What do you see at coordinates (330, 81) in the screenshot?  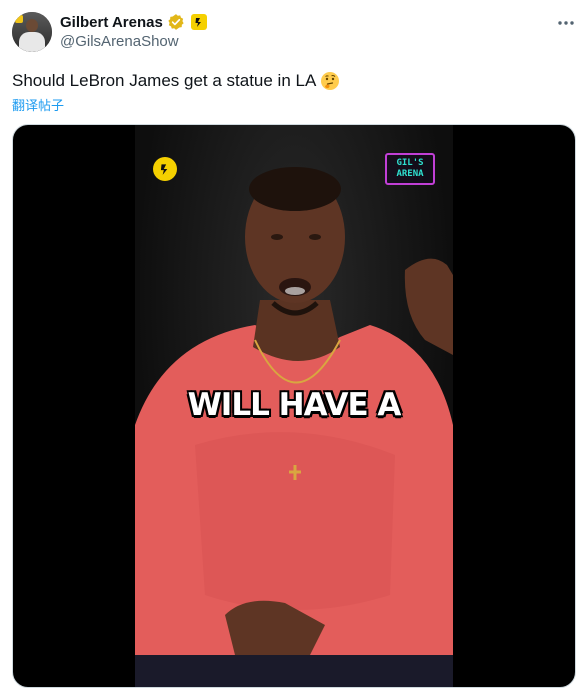 I see `thinking-face-emoji-icon` at bounding box center [330, 81].